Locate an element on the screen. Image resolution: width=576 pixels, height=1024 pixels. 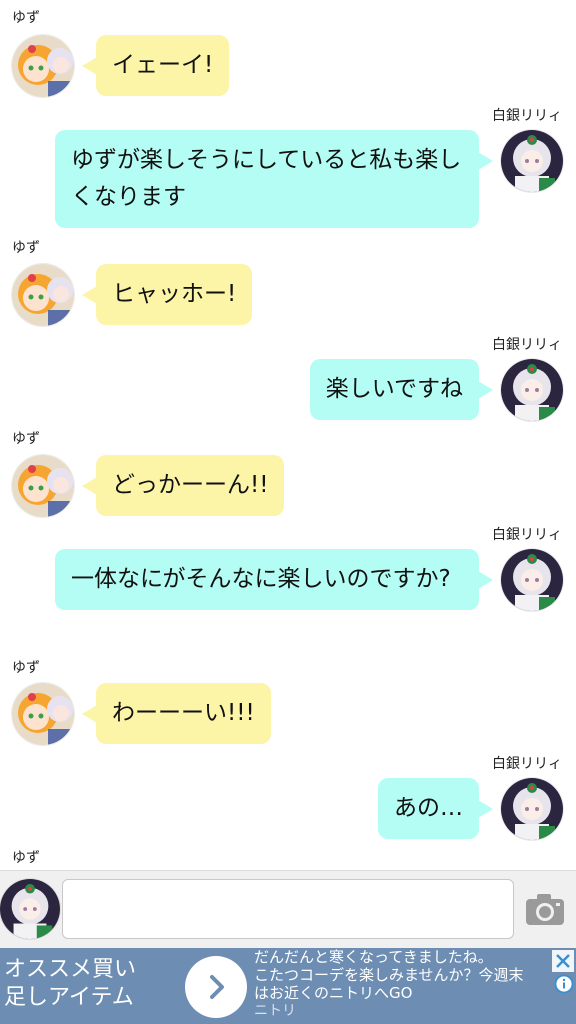
message-bubble: 楽しいですね is located at coordinates (401, 389).